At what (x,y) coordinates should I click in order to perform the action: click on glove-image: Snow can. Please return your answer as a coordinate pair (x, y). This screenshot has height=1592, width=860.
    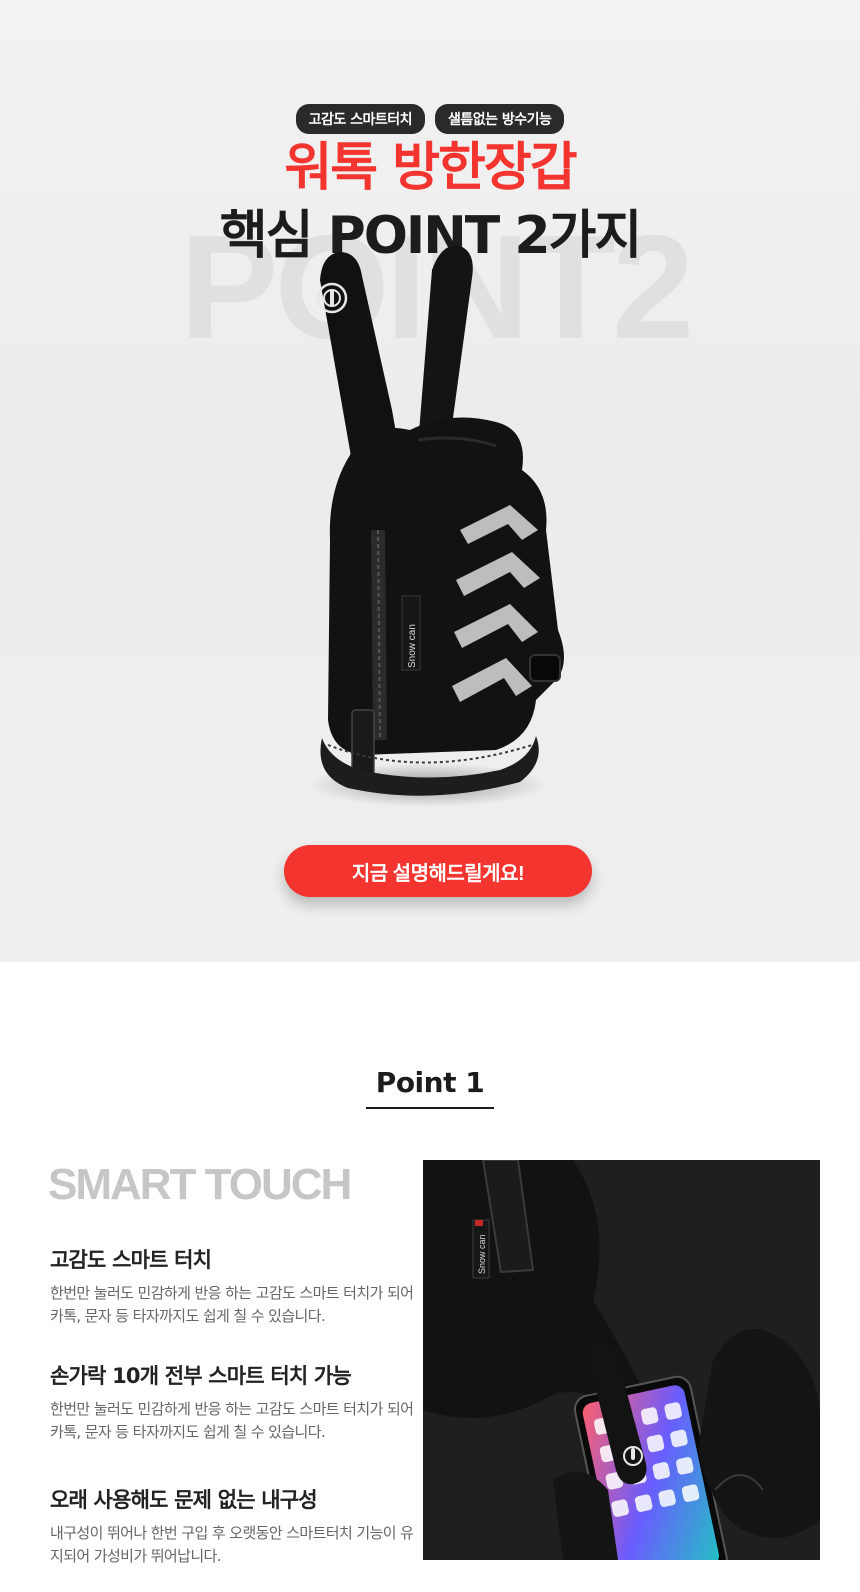
    Looking at the image, I should click on (440, 530).